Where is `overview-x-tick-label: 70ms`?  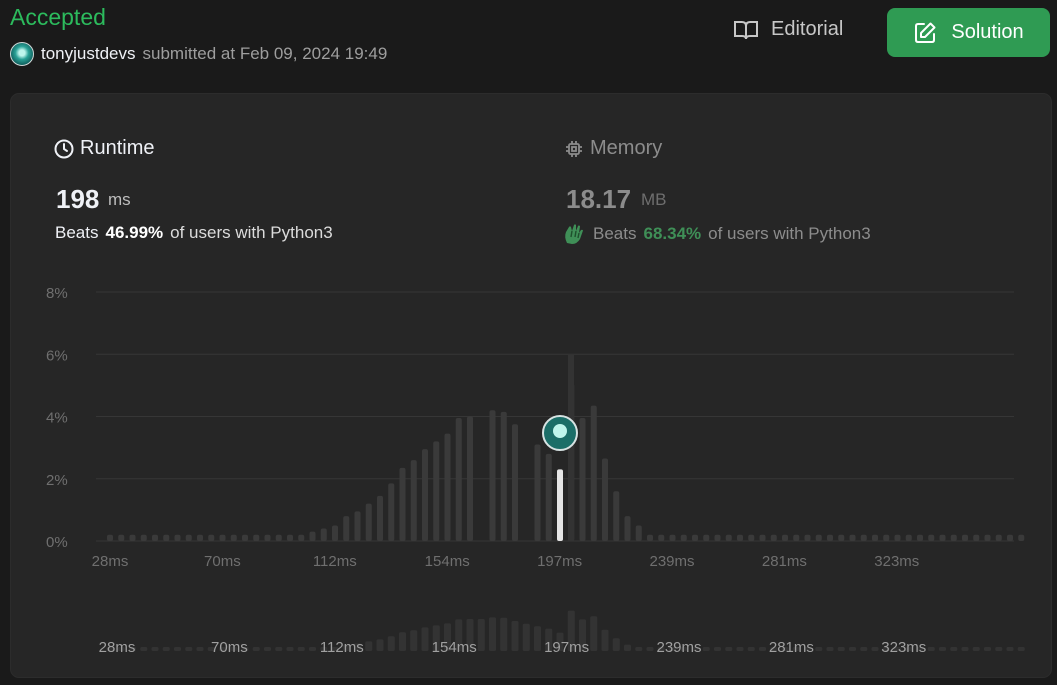 overview-x-tick-label: 70ms is located at coordinates (229, 647).